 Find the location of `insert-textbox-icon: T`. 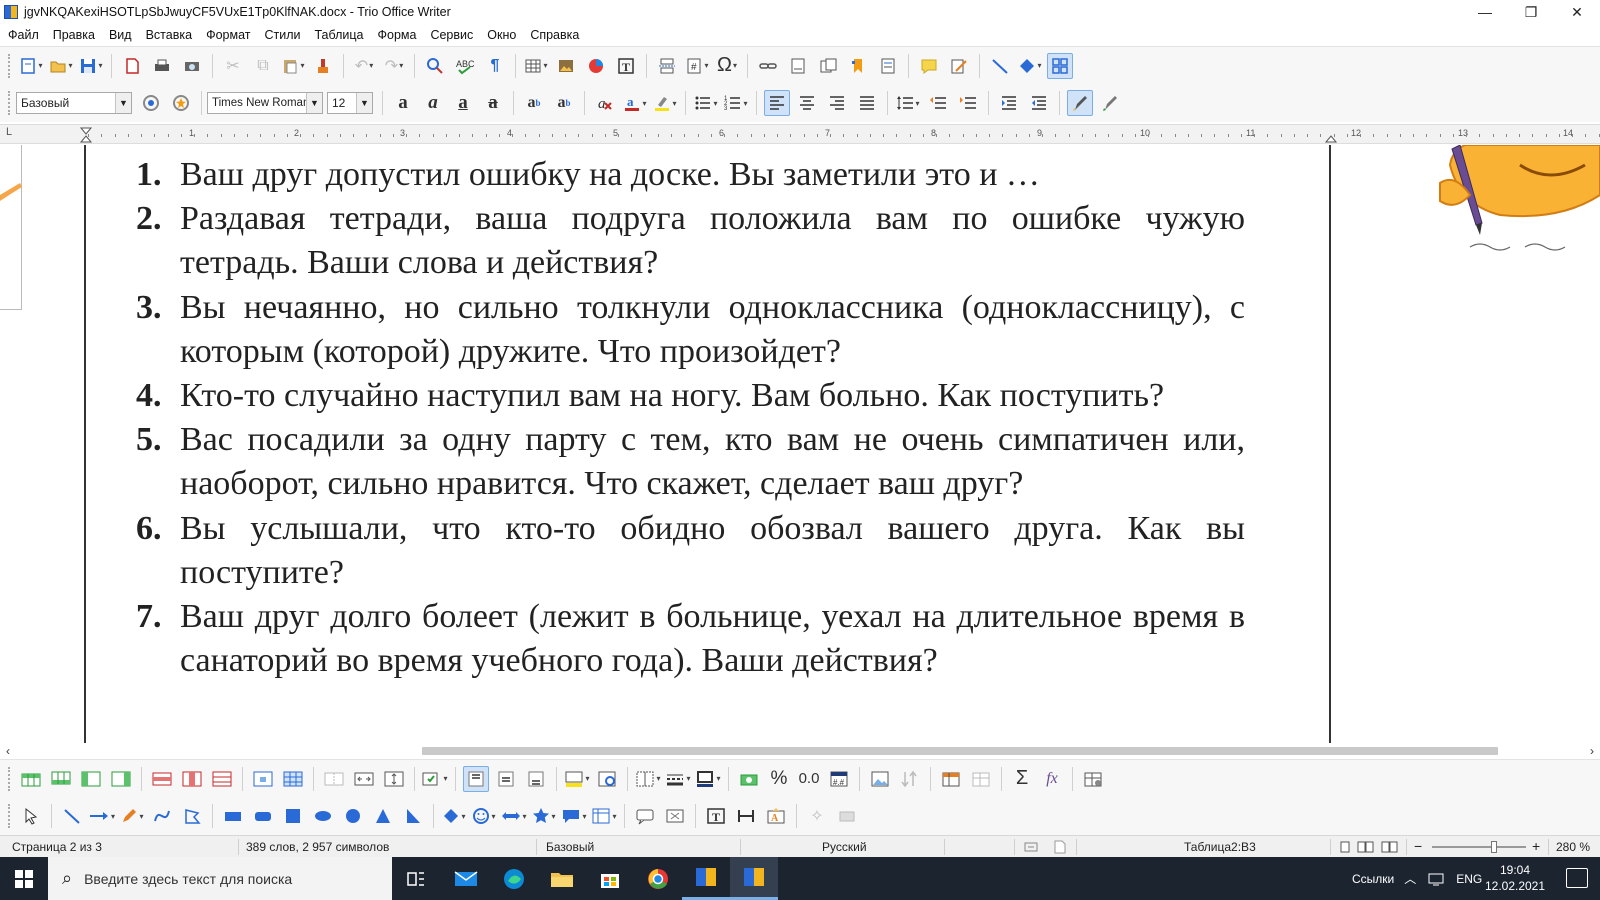

insert-textbox-icon: T is located at coordinates (626, 66).